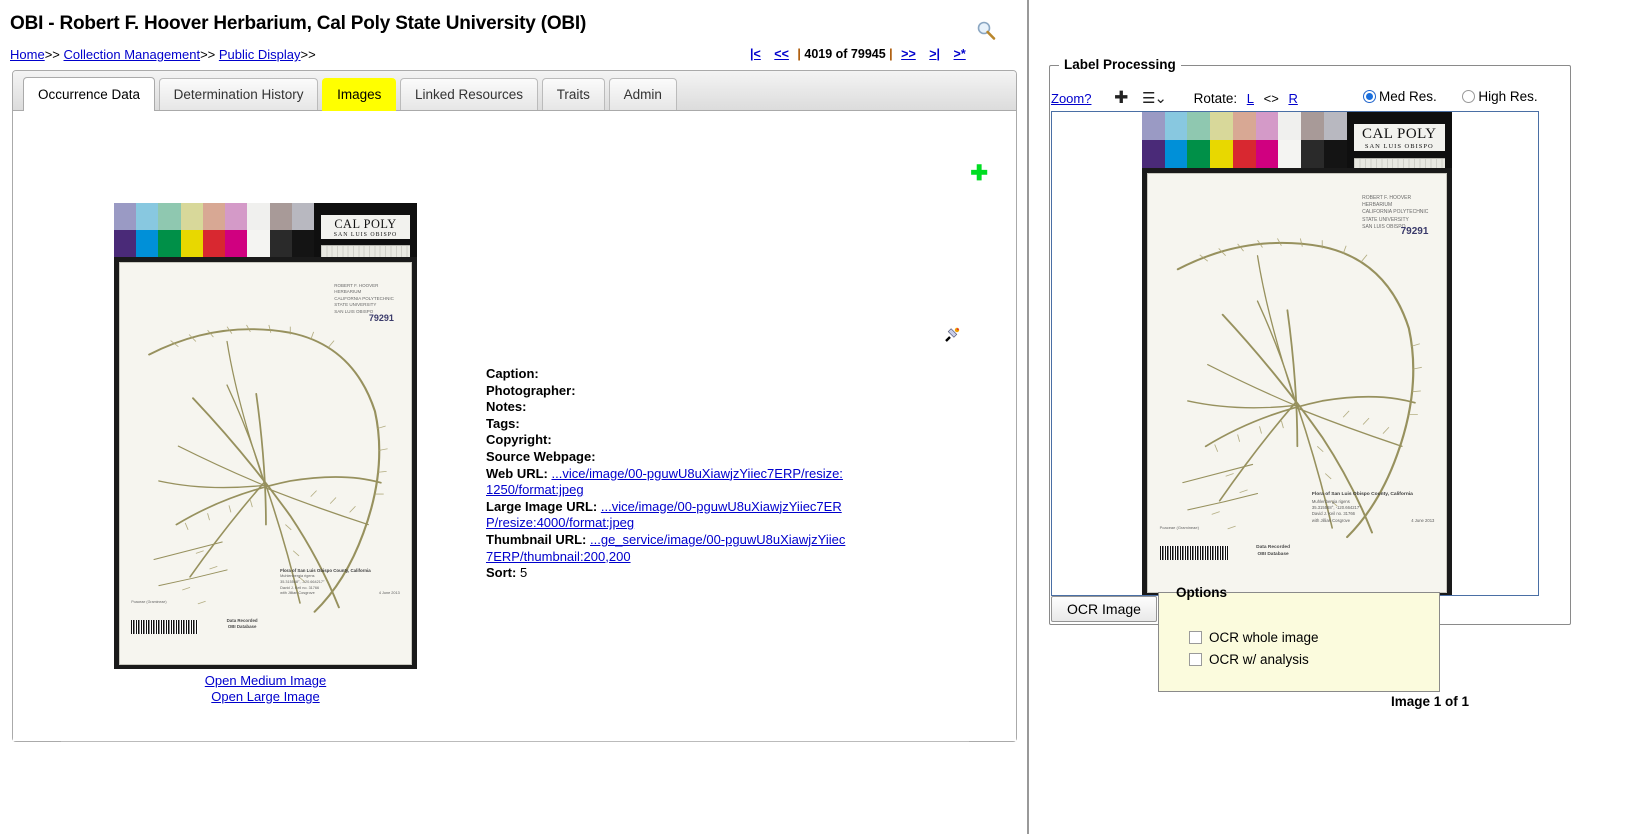 The image size is (1625, 834). Describe the element at coordinates (365, 224) in the screenshot. I see `logo-primary-text: CAL POLY` at that location.